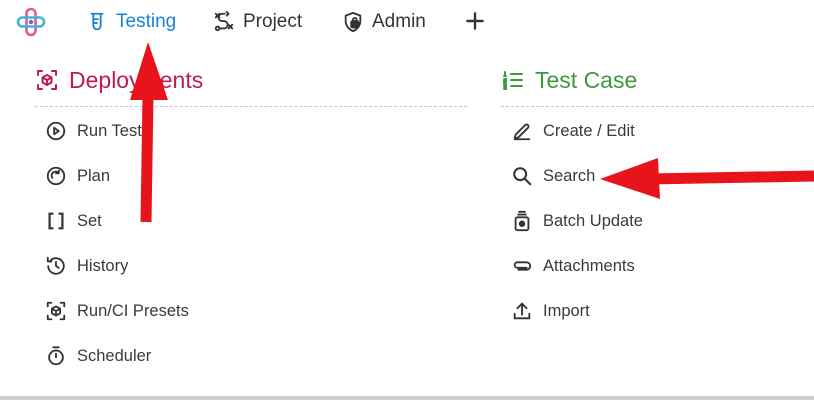  I want to click on plus-icon, so click(475, 21).